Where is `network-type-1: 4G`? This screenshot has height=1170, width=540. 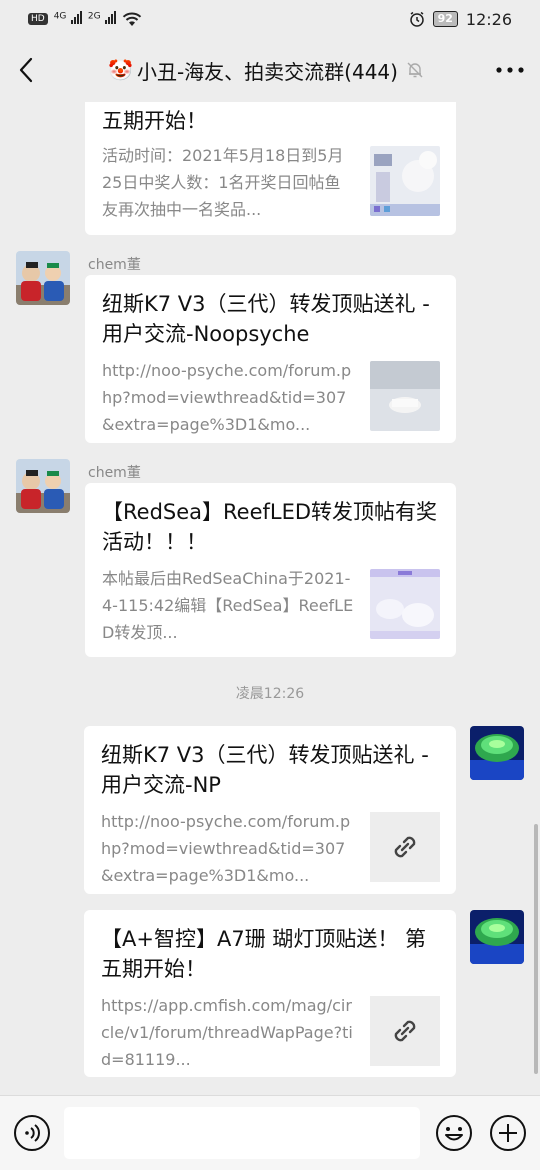 network-type-1: 4G is located at coordinates (60, 16).